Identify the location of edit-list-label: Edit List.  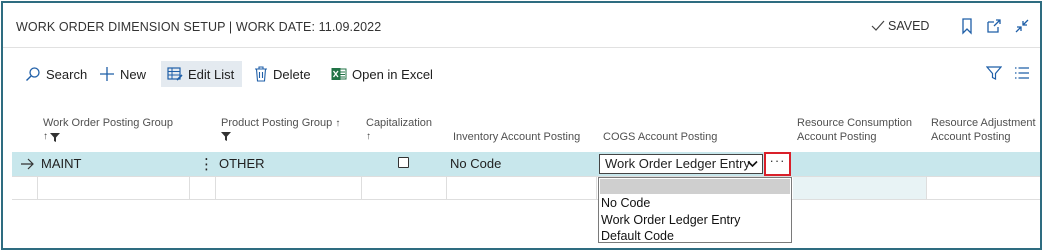
(211, 74).